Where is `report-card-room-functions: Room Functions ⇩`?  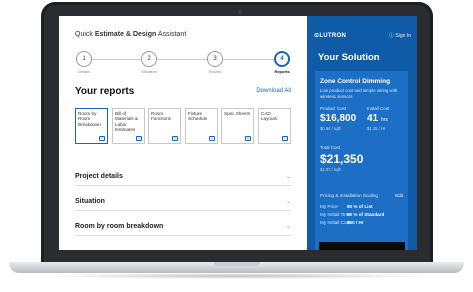
report-card-room-functions: Room Functions ⇩ is located at coordinates (164, 126).